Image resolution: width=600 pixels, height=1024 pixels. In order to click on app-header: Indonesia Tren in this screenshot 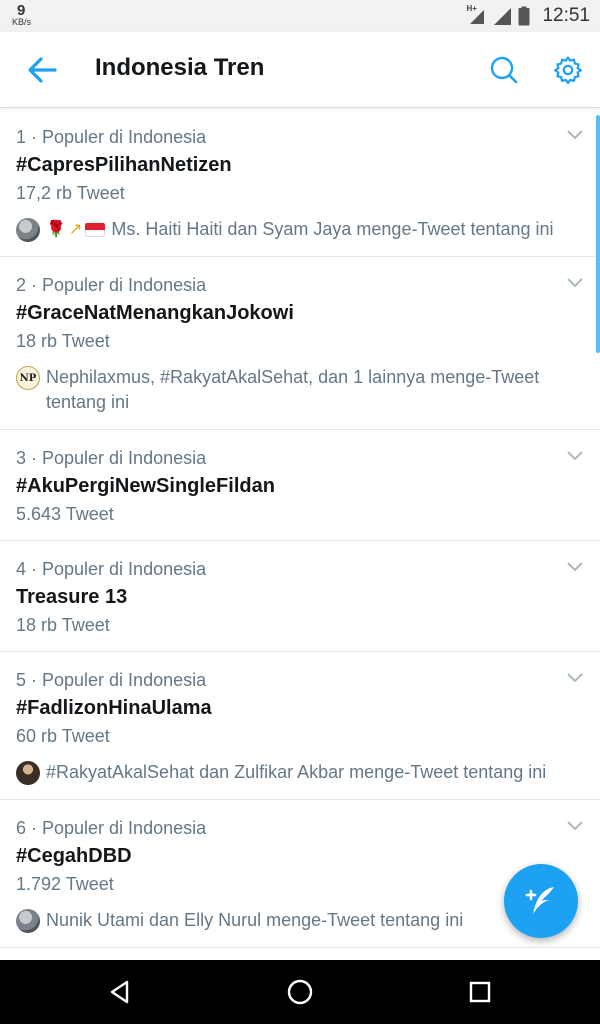, I will do `click(300, 70)`.